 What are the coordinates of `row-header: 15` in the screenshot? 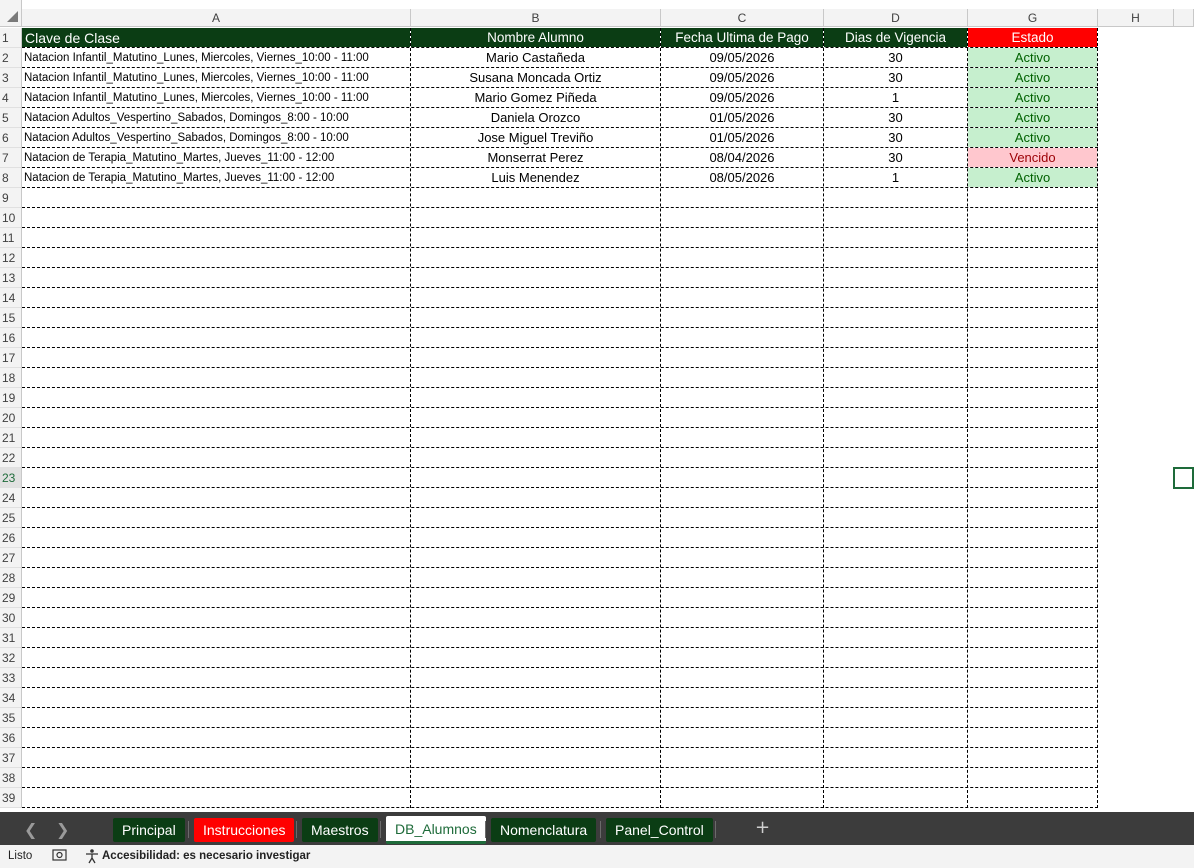 It's located at (11, 318).